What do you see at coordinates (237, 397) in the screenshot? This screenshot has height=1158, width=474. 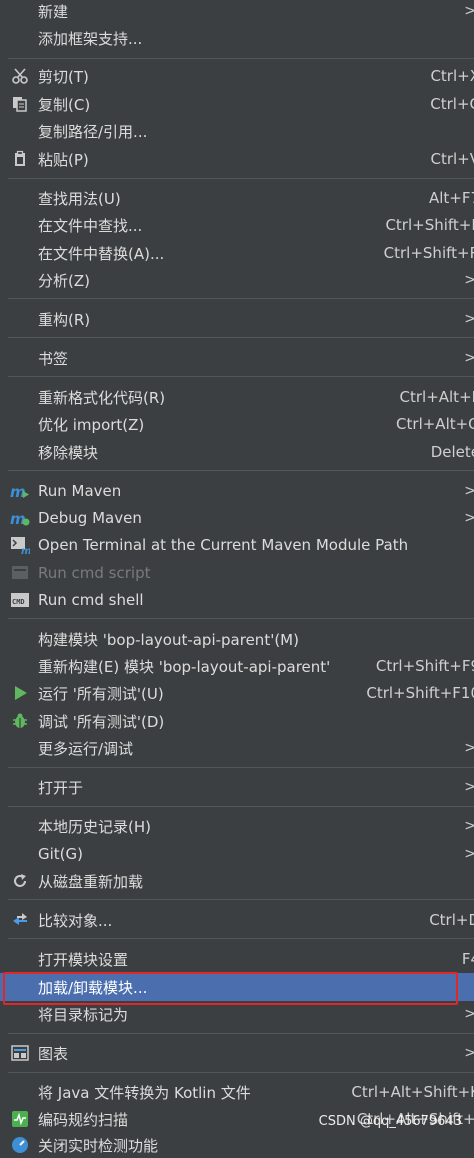 I see `menu-item-reformat: 重新格式化代码(R) Ctrl+Alt+L` at bounding box center [237, 397].